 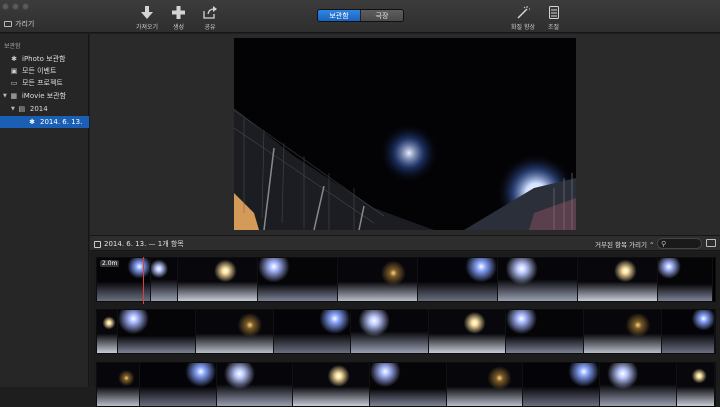 What do you see at coordinates (61, 122) in the screenshot?
I see `sidebar-item-label: 2014. 6. 13.` at bounding box center [61, 122].